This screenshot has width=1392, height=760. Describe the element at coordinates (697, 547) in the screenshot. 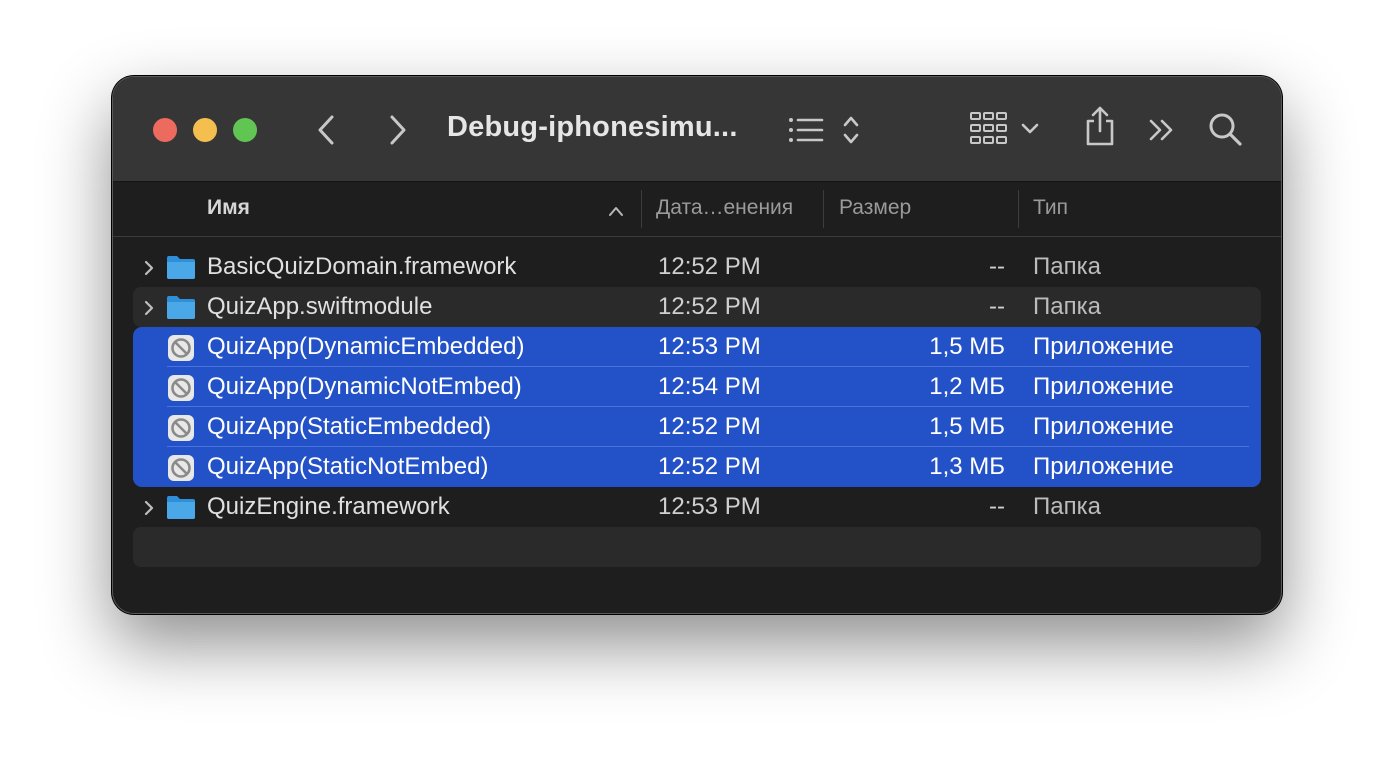

I see `empty-row` at that location.